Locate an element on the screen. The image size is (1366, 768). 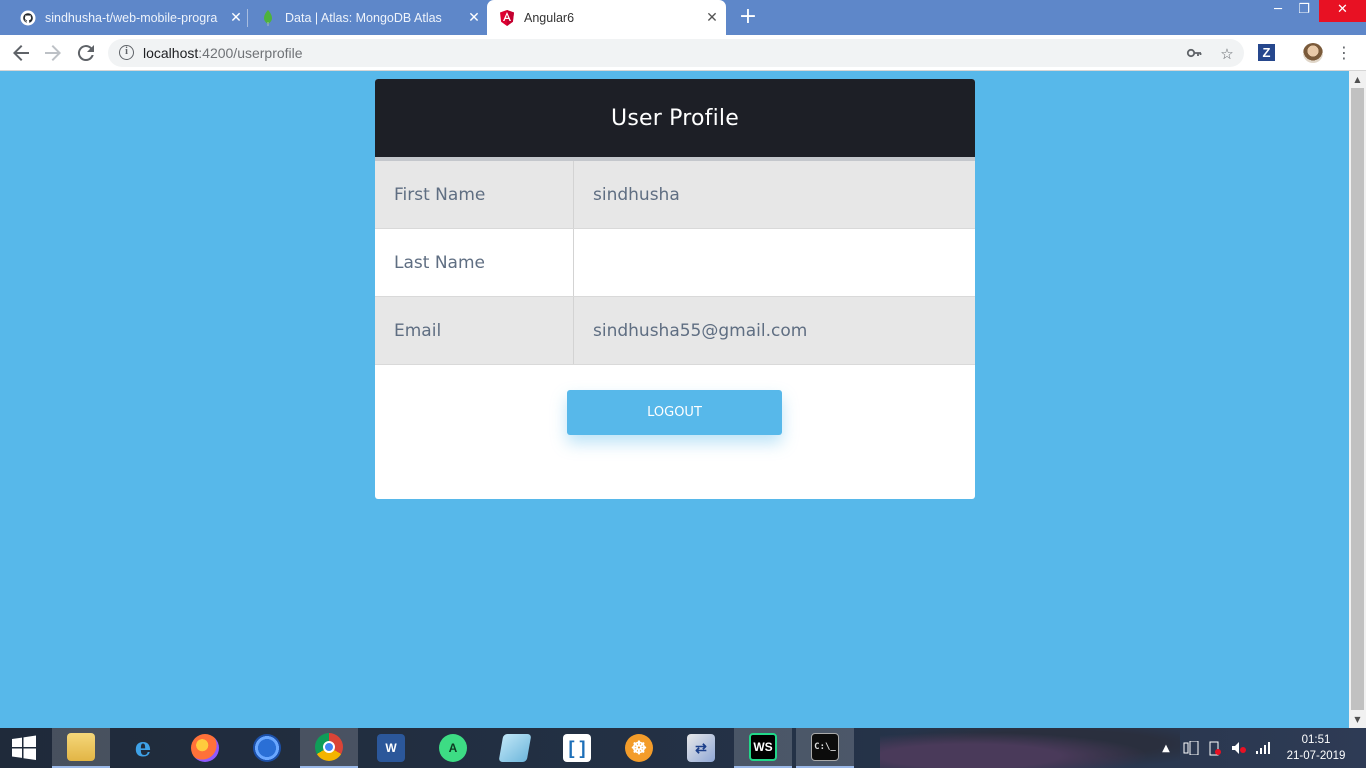
firefox-icon is located at coordinates (205, 748).